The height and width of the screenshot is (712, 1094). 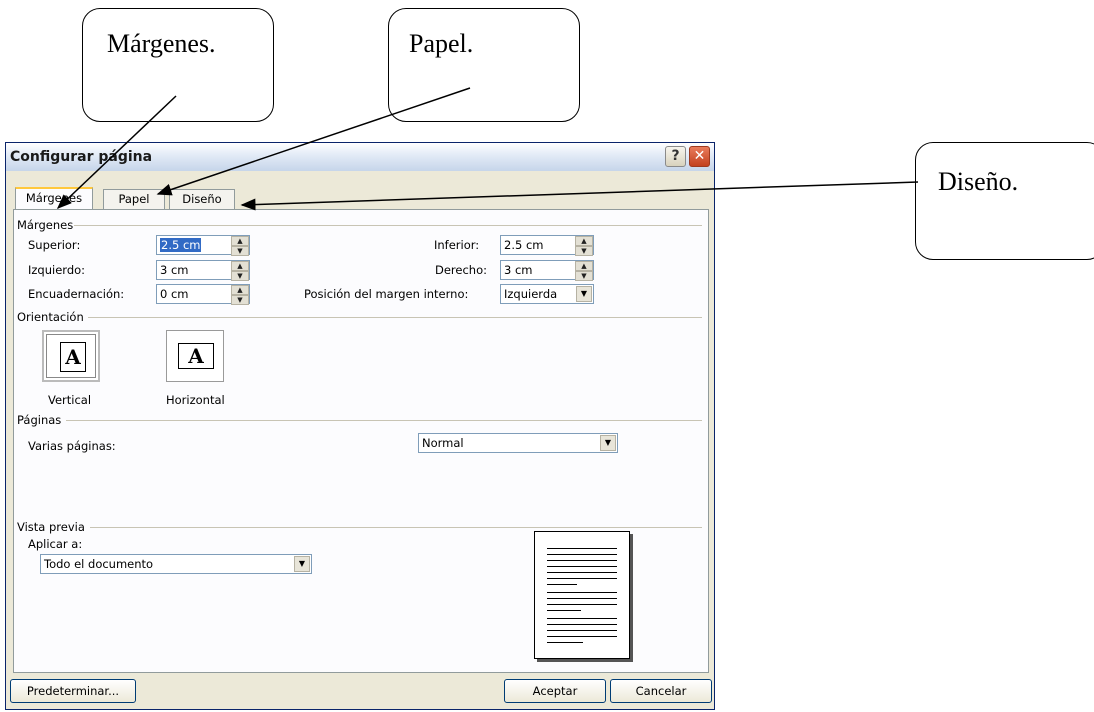 I want to click on label-izquierdo: Izquierdo:, so click(x=57, y=270).